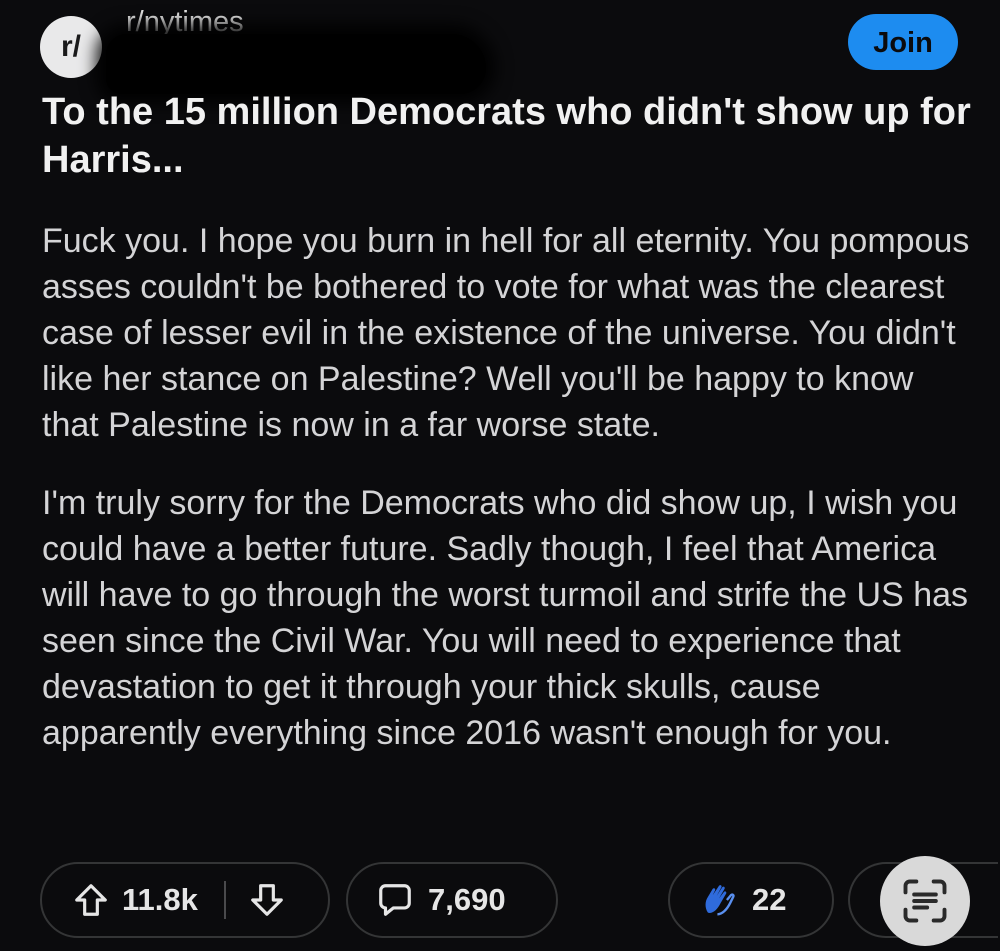 The image size is (1000, 951). I want to click on upvote-arrow-icon, so click(91, 900).